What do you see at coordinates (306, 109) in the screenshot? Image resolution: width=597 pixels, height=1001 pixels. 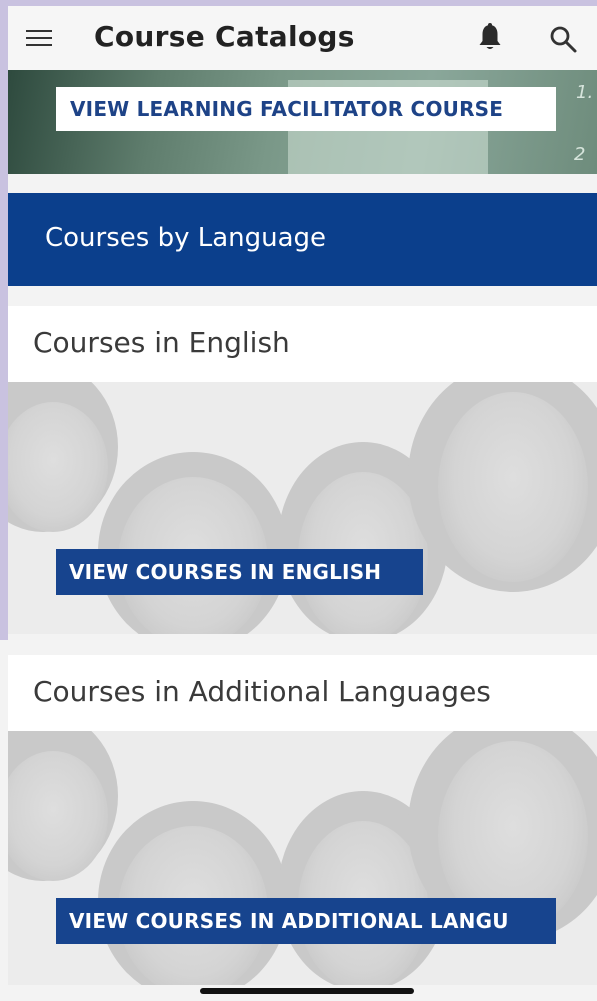 I see `view-learning-facilitator-course-button: VIEW LEARNING FACILITATOR COURSE` at bounding box center [306, 109].